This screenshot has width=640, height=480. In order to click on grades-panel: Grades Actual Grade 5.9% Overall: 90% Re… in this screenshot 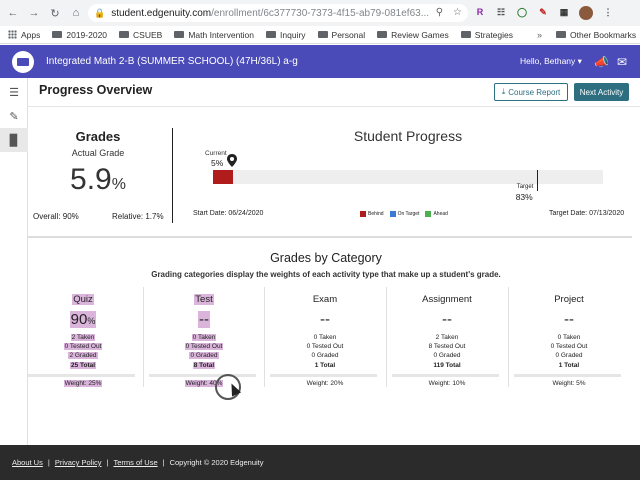, I will do `click(100, 170)`.